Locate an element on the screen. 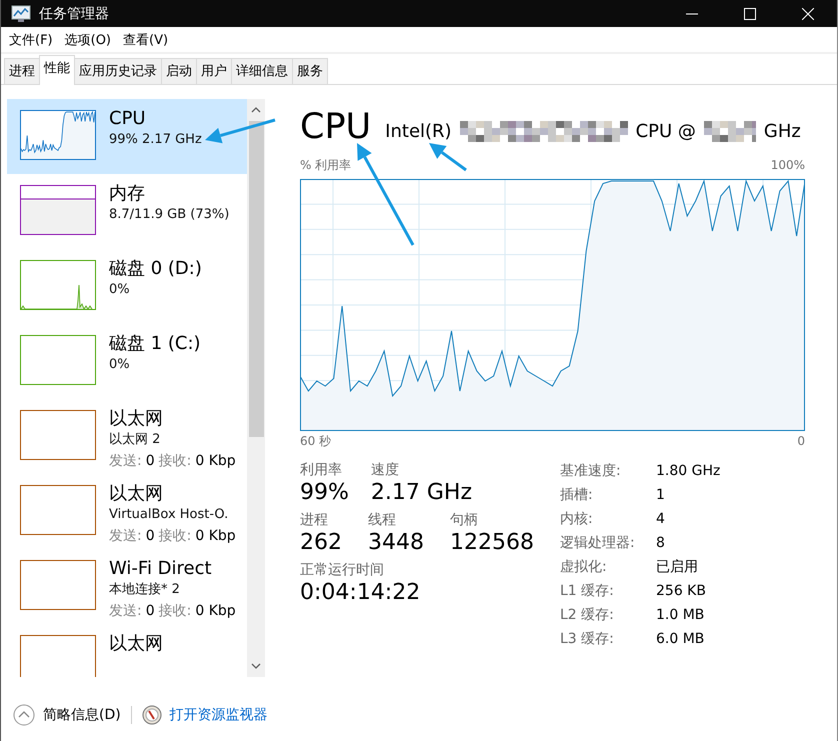 The width and height of the screenshot is (838, 741). detail-label: 逻辑处理器: is located at coordinates (598, 543).